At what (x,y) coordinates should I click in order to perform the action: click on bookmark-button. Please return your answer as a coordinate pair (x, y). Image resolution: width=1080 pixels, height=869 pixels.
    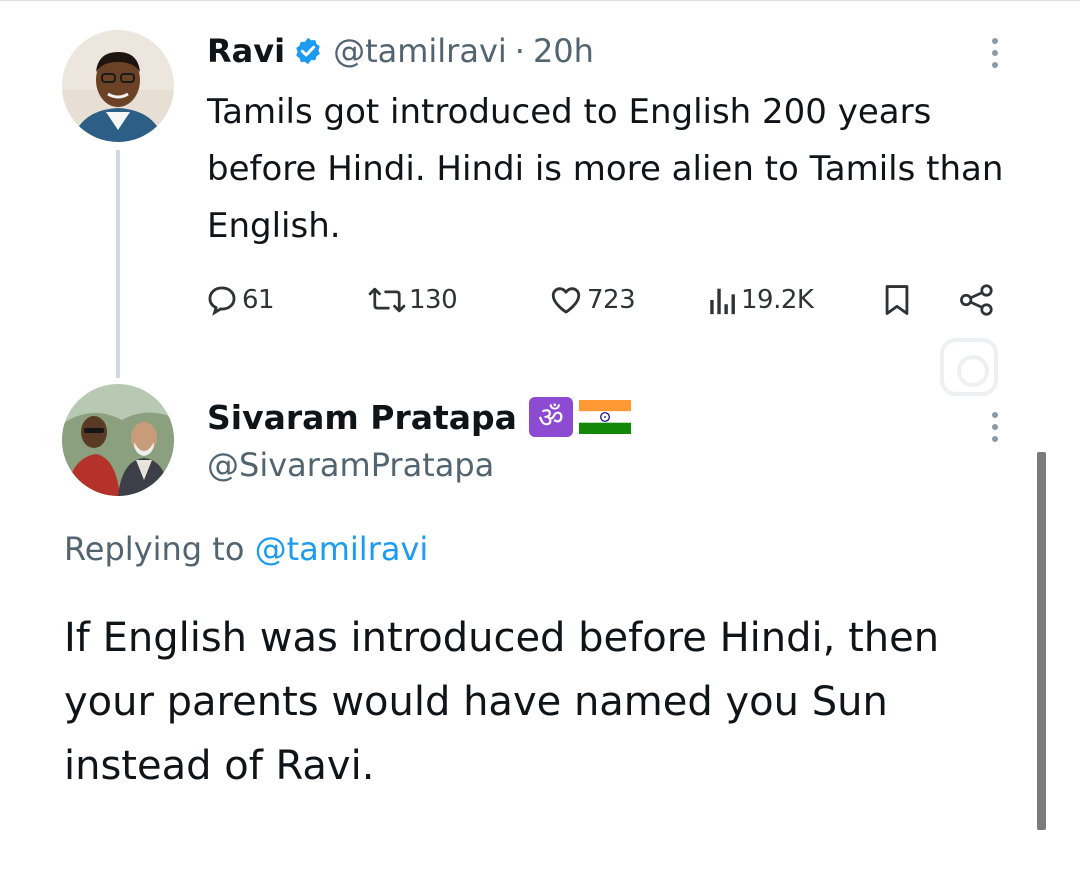
    Looking at the image, I should click on (898, 300).